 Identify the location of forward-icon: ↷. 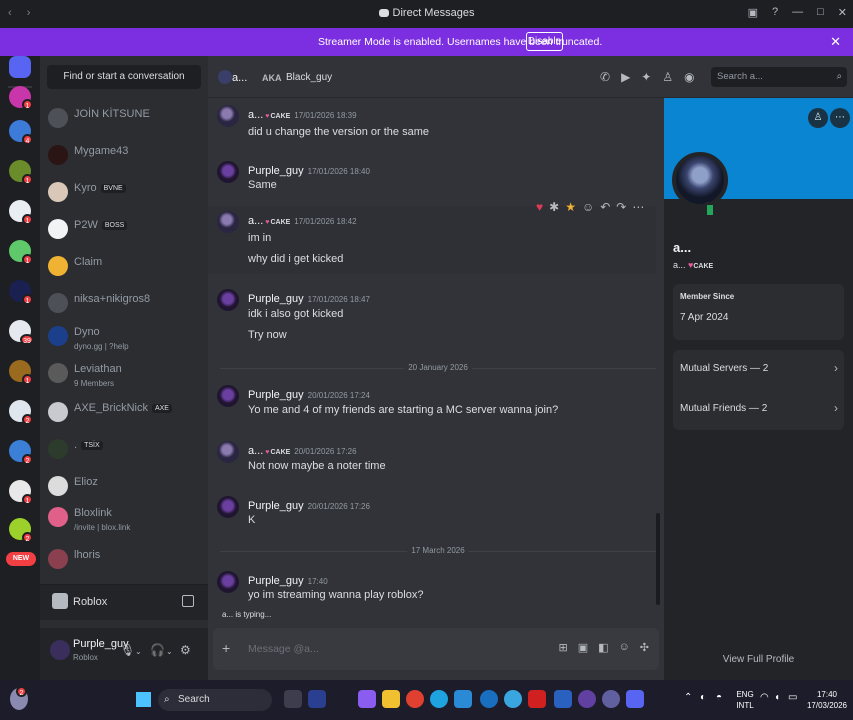
(621, 207).